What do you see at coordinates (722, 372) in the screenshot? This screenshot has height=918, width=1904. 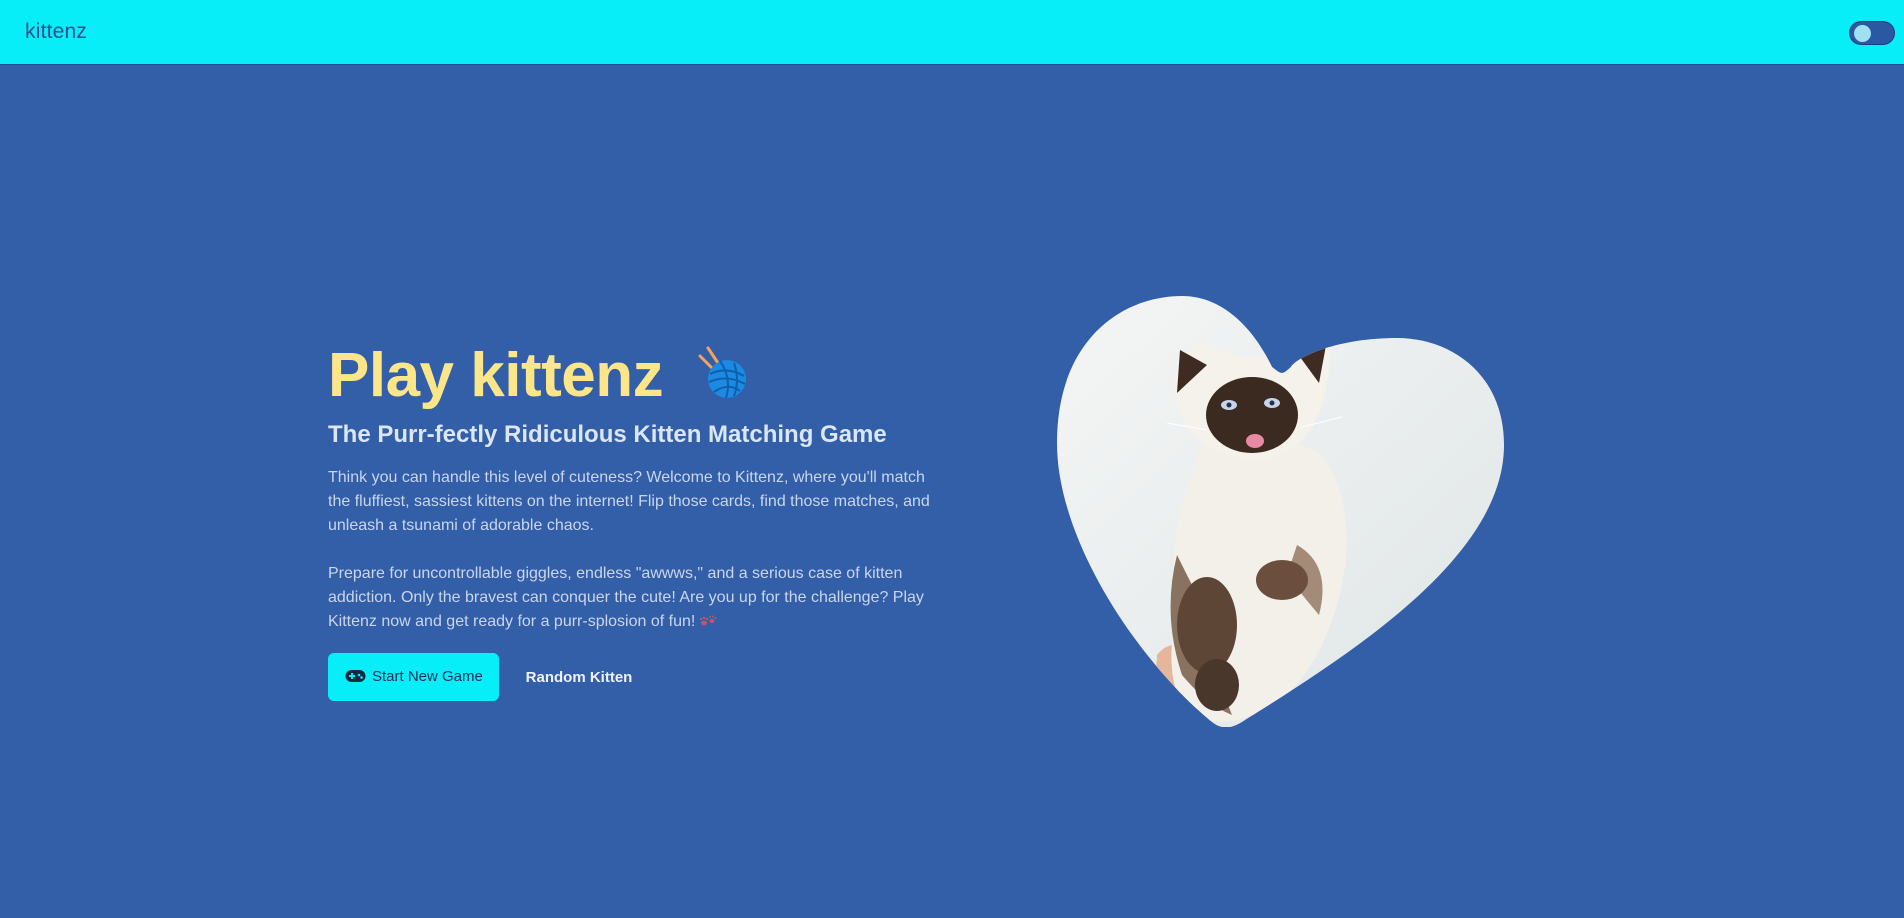 I see `yarn-ball-icon` at bounding box center [722, 372].